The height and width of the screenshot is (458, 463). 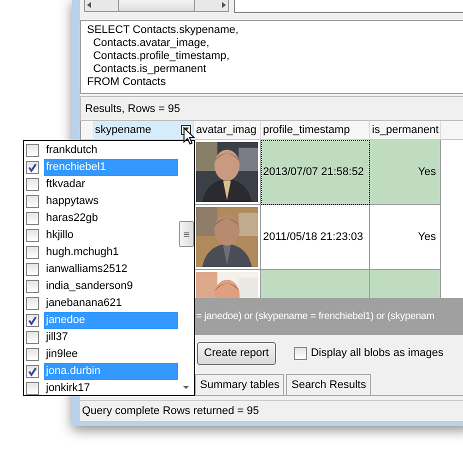 I want to click on tab: Summary tables, so click(x=239, y=385).